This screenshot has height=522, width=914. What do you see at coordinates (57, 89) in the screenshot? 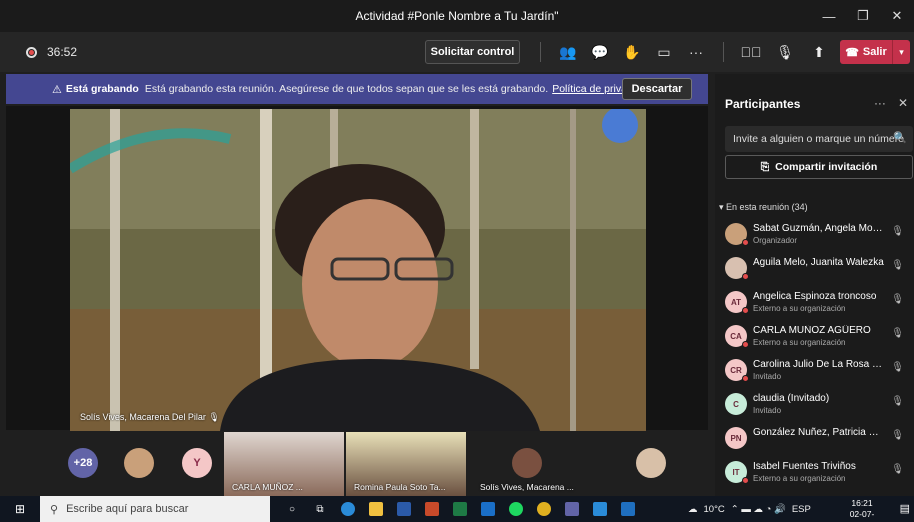
I see `warning-icon: ⚠` at bounding box center [57, 89].